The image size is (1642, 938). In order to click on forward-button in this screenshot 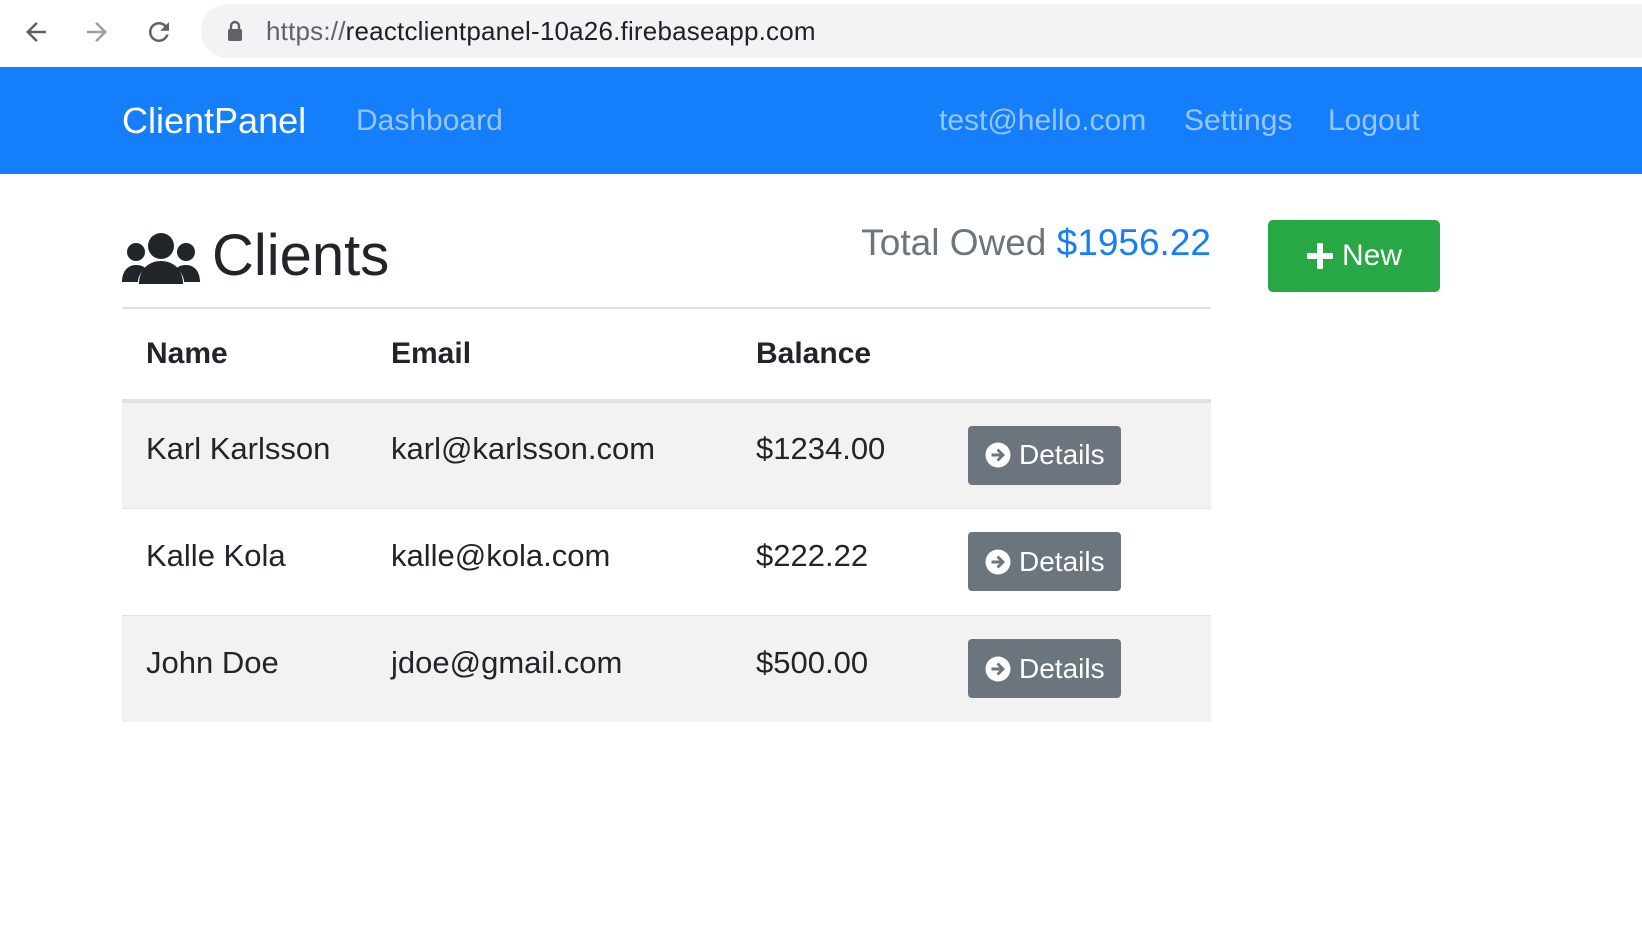, I will do `click(97, 32)`.